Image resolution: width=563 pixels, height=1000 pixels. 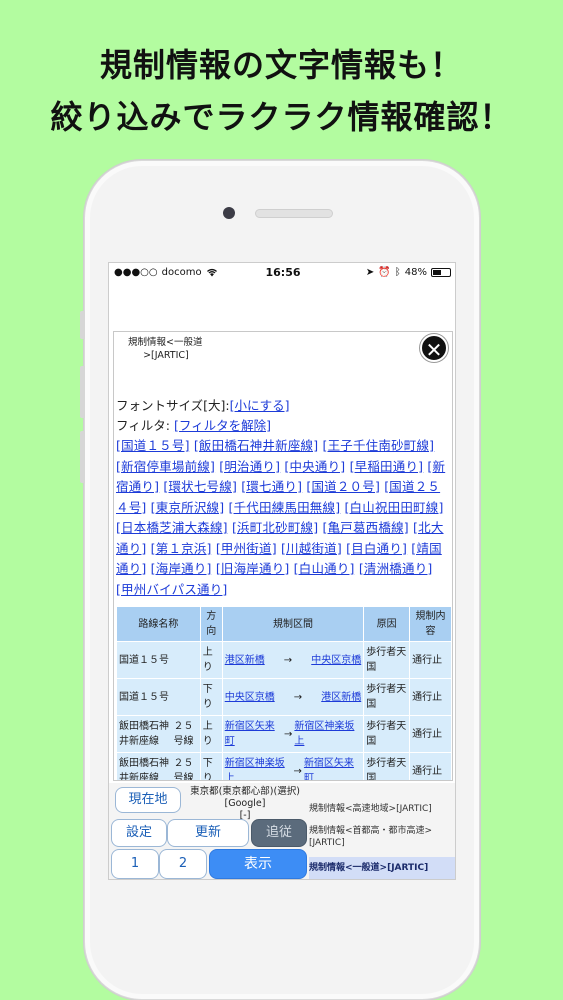 I want to click on table-row: 国道１５号 下り 中央区京橋 → 港区新橋 歩行者天国 通行止, so click(x=284, y=697).